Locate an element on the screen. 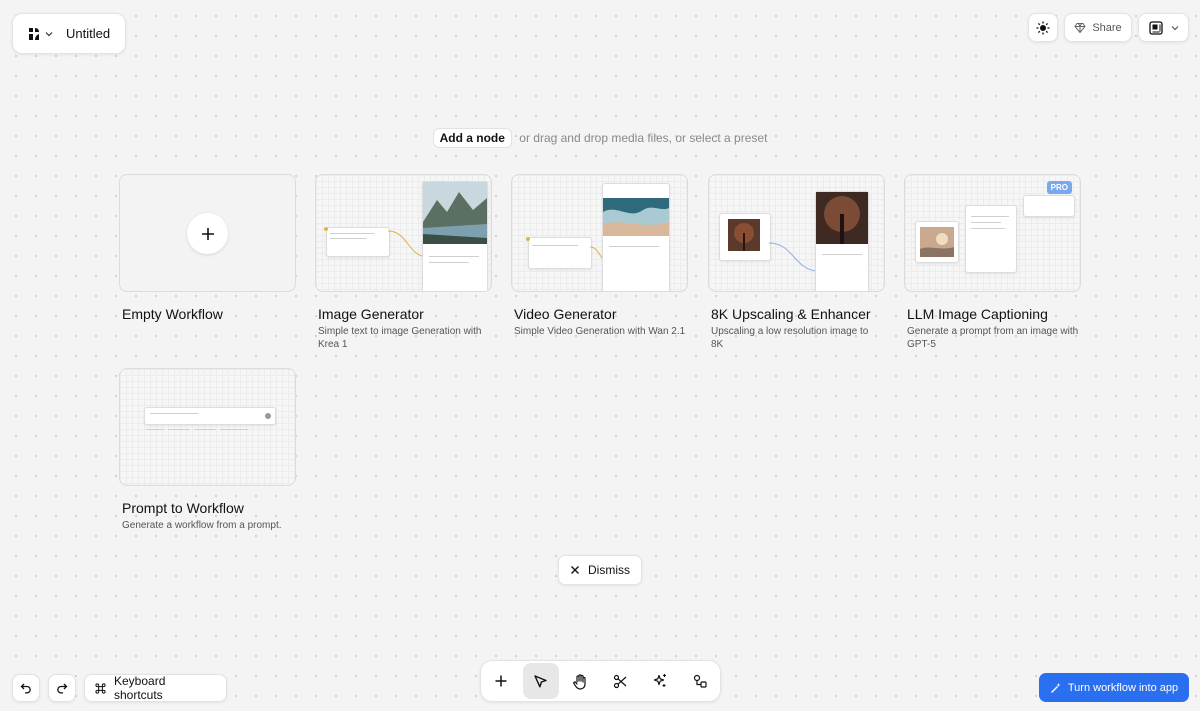 The width and height of the screenshot is (1200, 711). tool-node-library is located at coordinates (700, 681).